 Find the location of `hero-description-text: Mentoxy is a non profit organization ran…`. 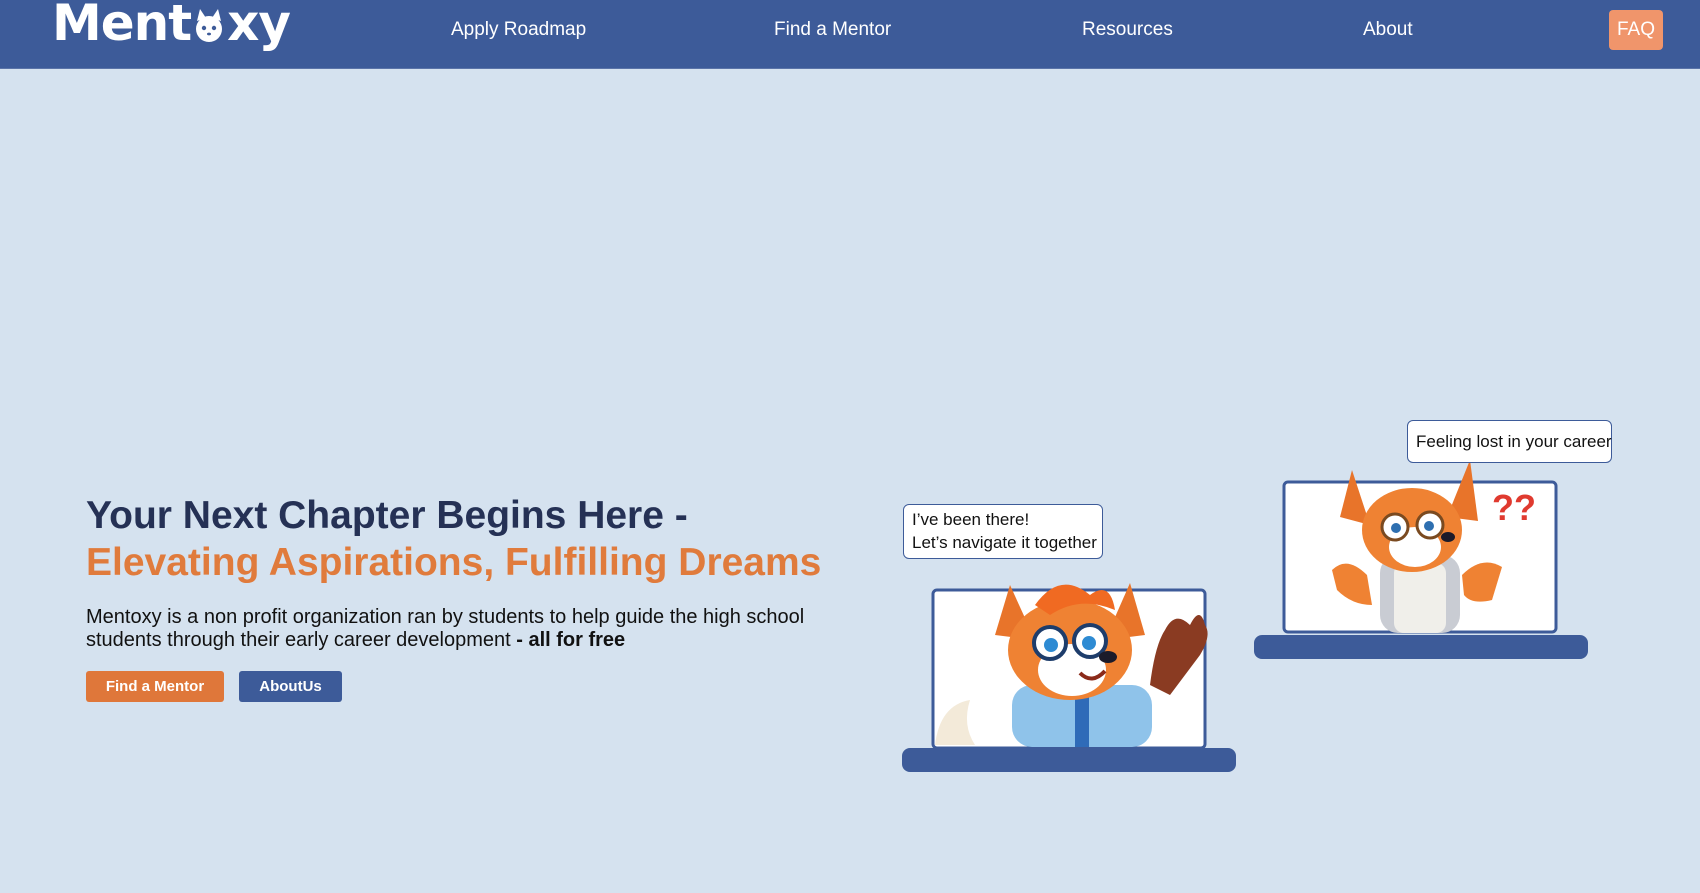

hero-description-text: Mentoxy is a non profit organization ran… is located at coordinates (445, 628).